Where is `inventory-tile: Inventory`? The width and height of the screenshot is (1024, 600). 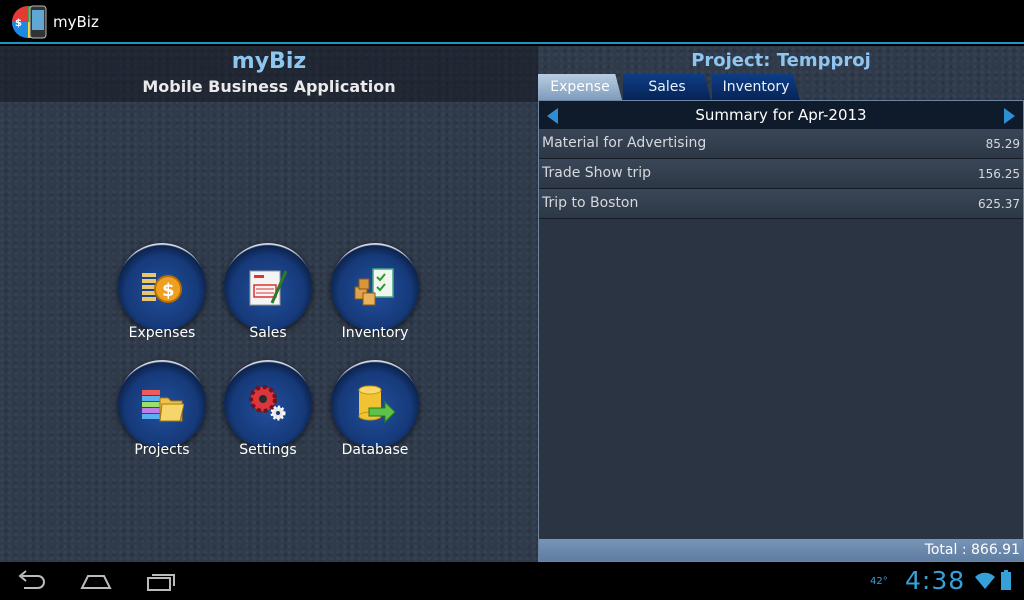 inventory-tile: Inventory is located at coordinates (375, 298).